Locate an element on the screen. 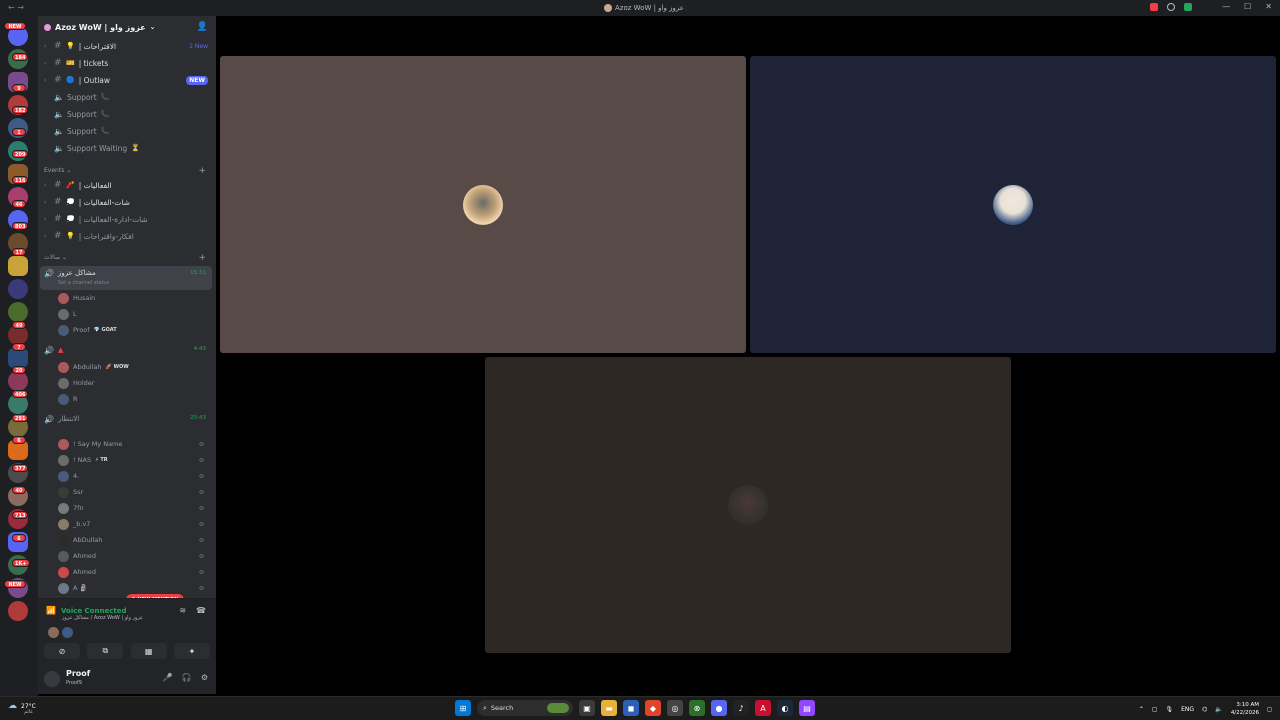  camera-off-button: ⊘ is located at coordinates (62, 651).